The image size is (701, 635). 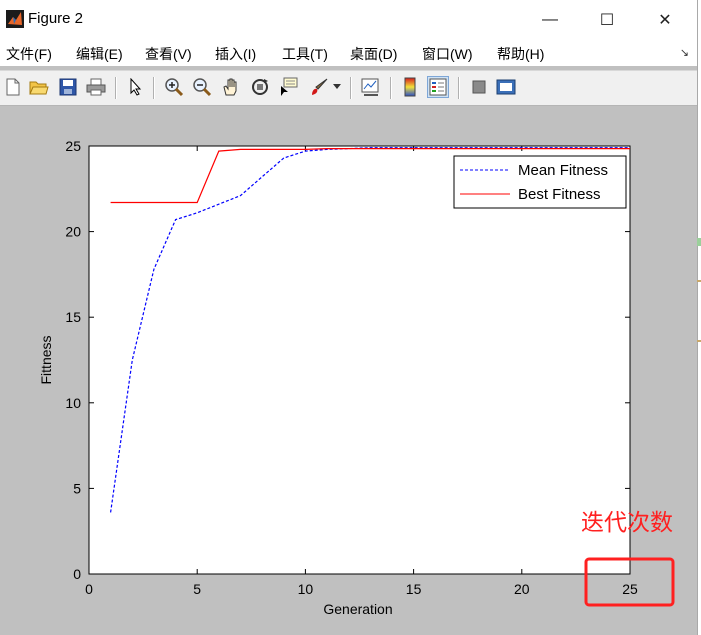 I want to click on data-cursor-icon, so click(x=289, y=87).